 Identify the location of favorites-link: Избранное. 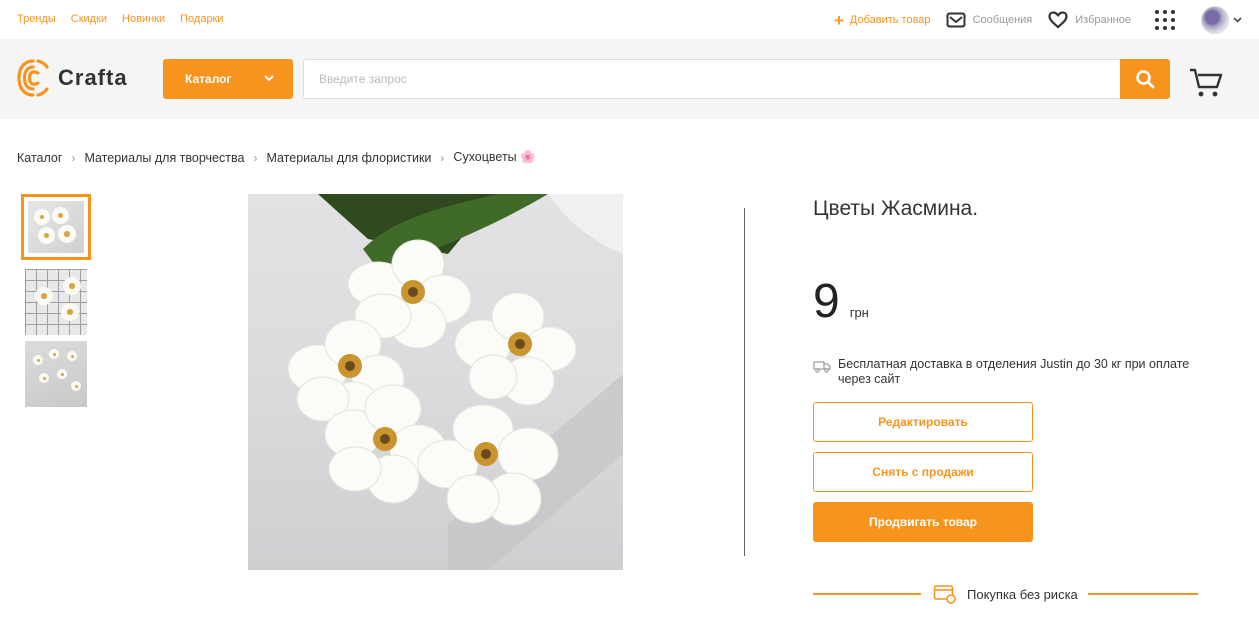
(1089, 20).